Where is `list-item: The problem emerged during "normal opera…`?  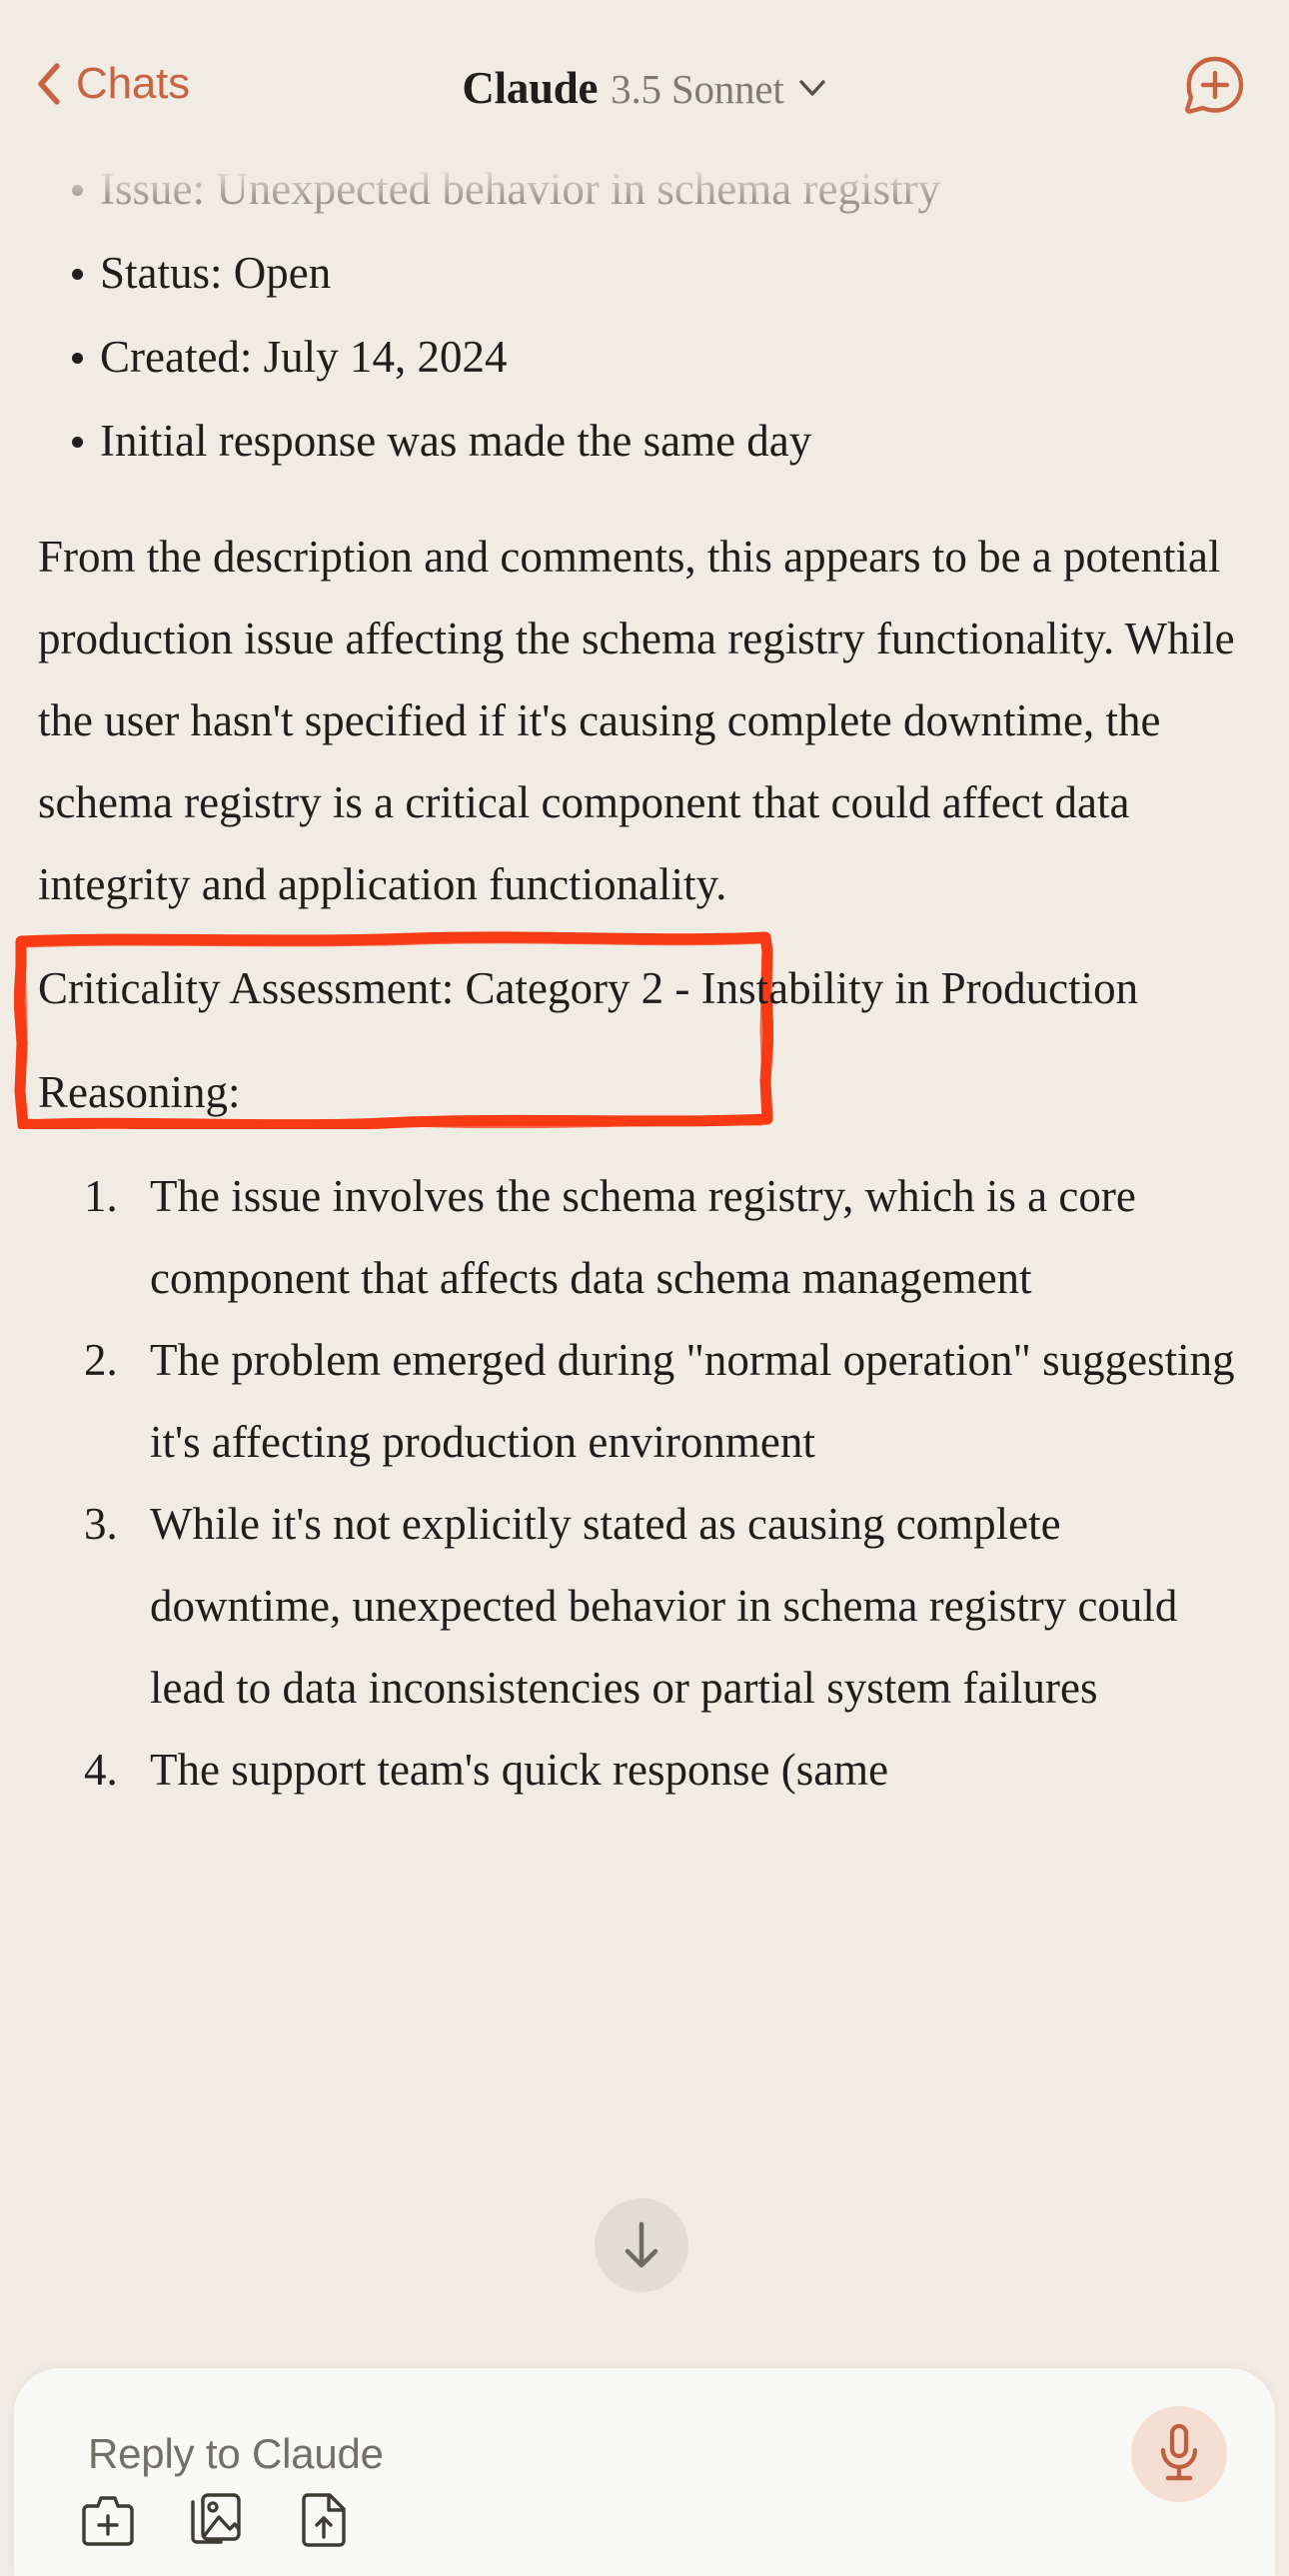 list-item: The problem emerged during "normal opera… is located at coordinates (659, 1393).